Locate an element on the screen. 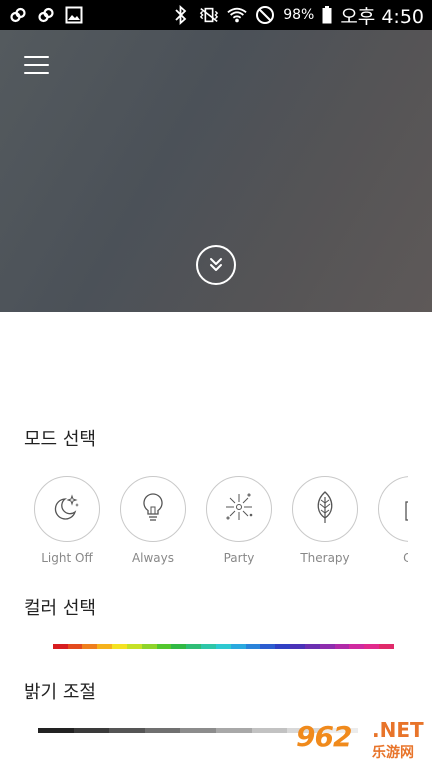 The image size is (432, 768). mode-label: Ca is located at coordinates (405, 558).